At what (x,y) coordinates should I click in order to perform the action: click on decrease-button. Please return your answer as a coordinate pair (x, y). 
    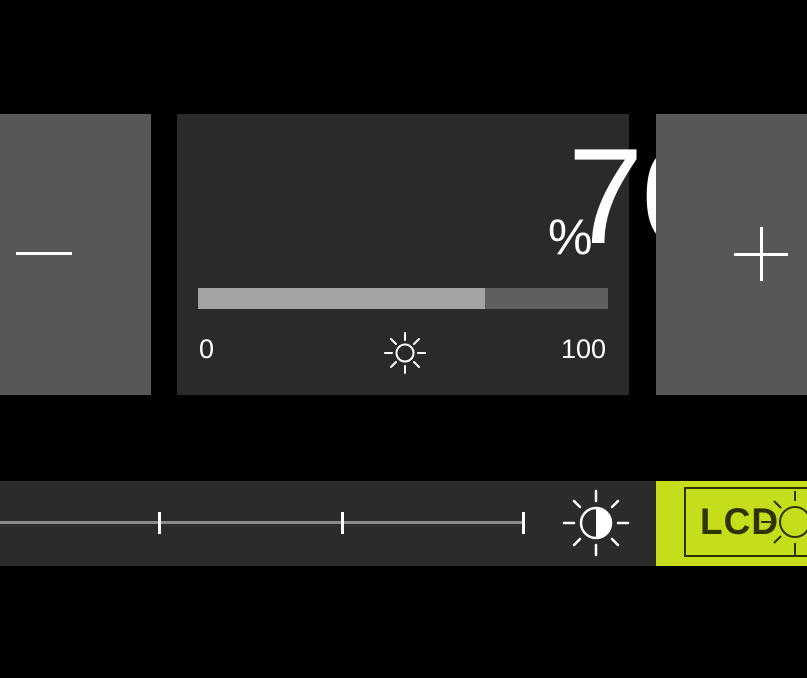
    Looking at the image, I should click on (75, 254).